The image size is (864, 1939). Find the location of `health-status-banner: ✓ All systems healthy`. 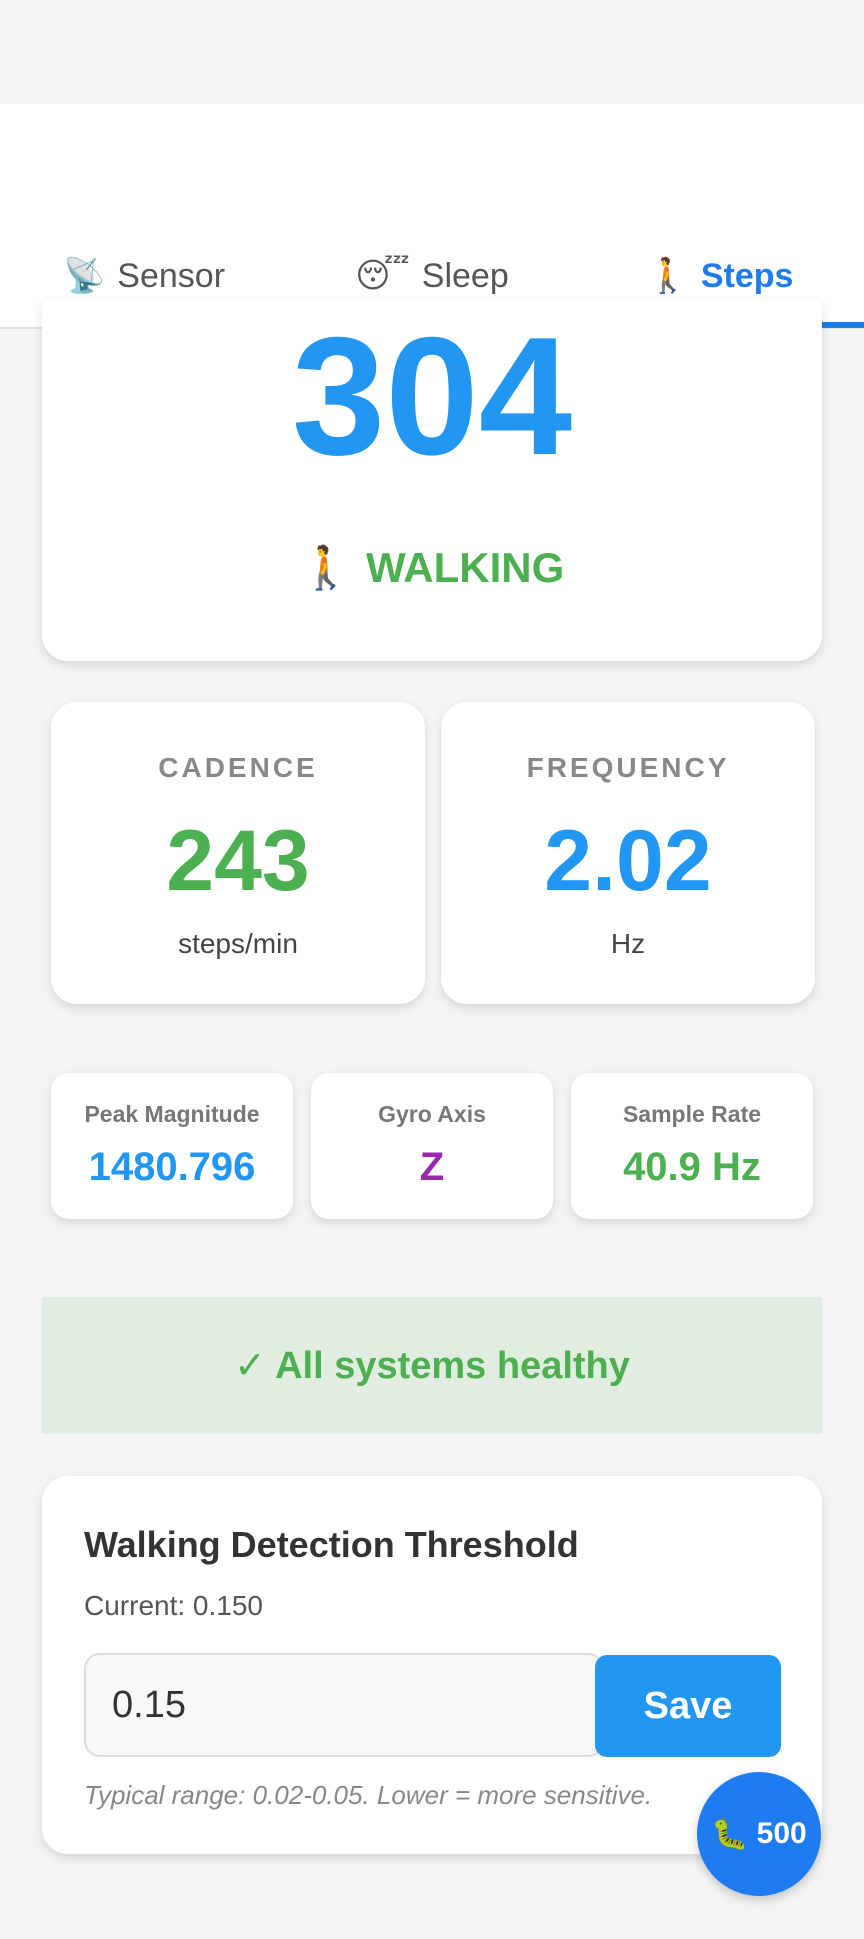

health-status-banner: ✓ All systems healthy is located at coordinates (432, 1365).